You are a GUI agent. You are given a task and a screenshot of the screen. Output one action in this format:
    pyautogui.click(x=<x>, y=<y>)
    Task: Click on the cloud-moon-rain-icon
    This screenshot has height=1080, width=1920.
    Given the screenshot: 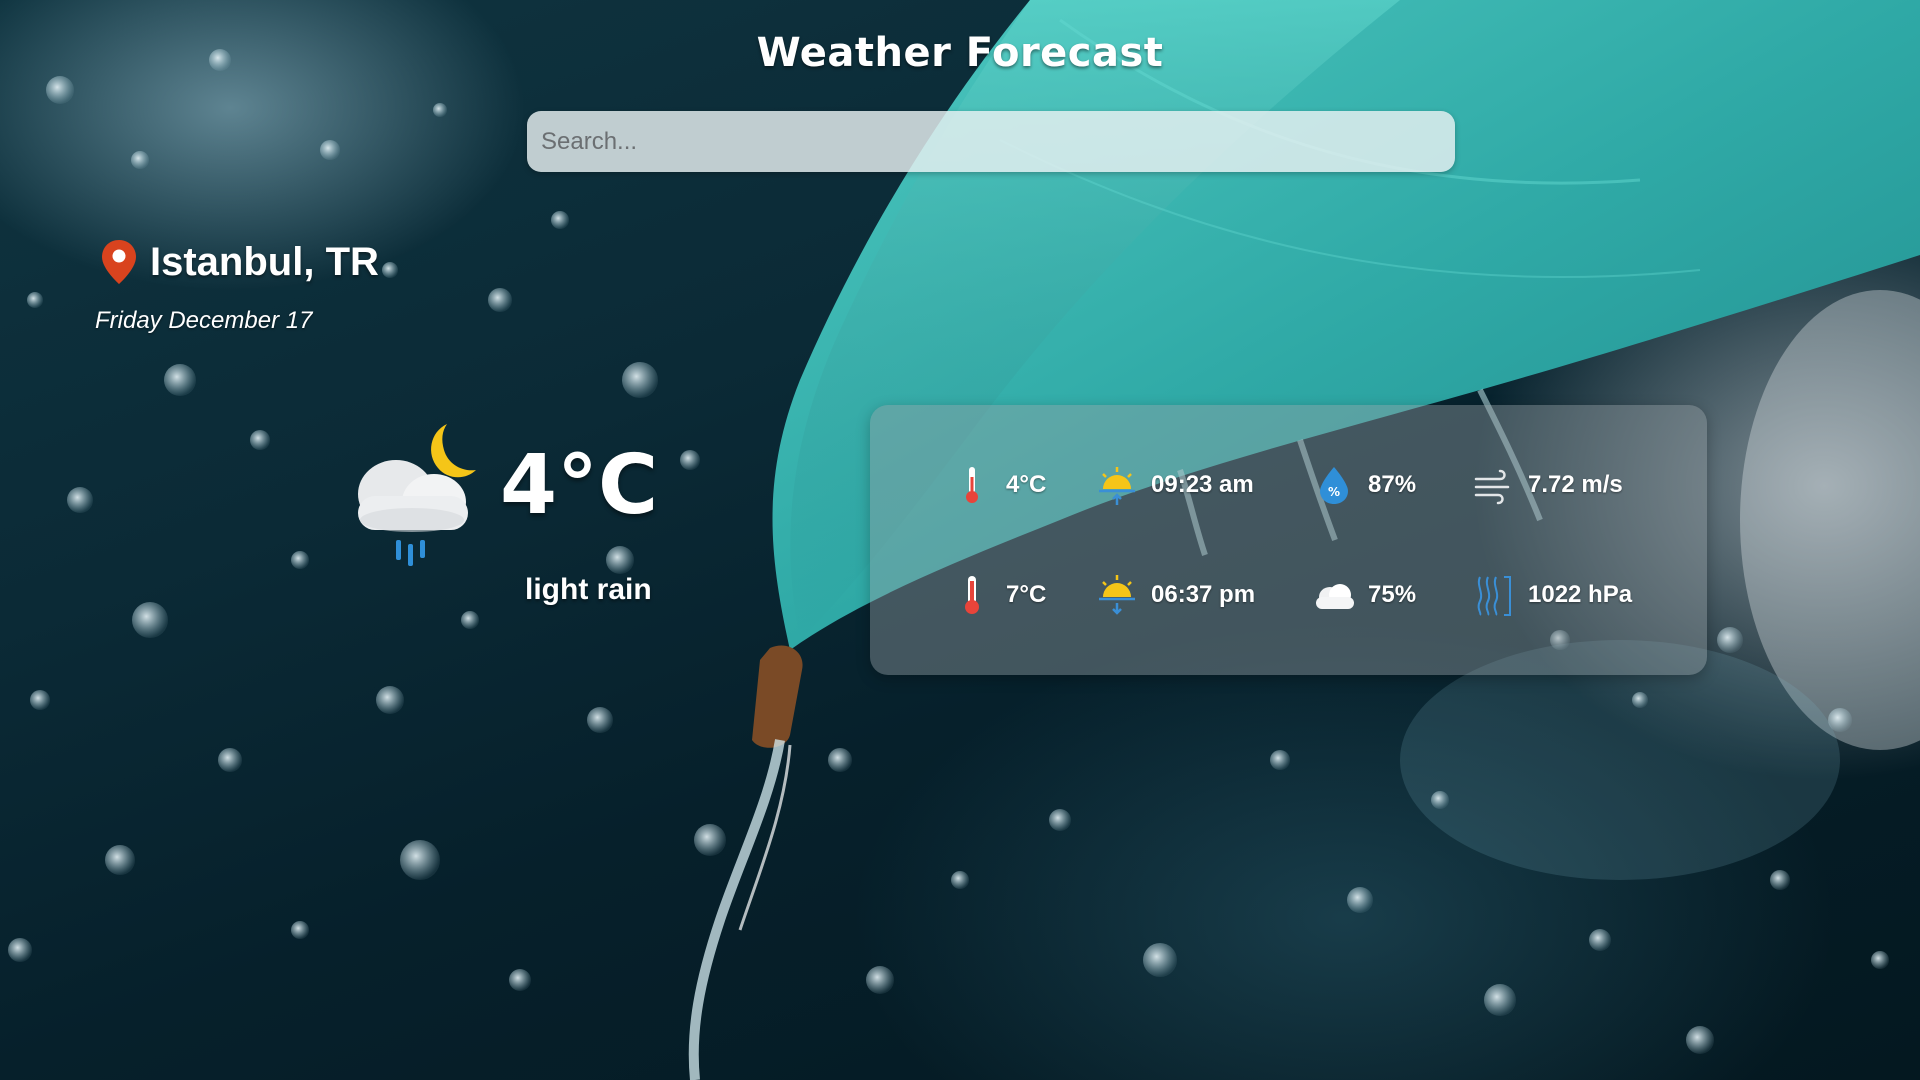 What is the action you would take?
    pyautogui.click(x=417, y=495)
    